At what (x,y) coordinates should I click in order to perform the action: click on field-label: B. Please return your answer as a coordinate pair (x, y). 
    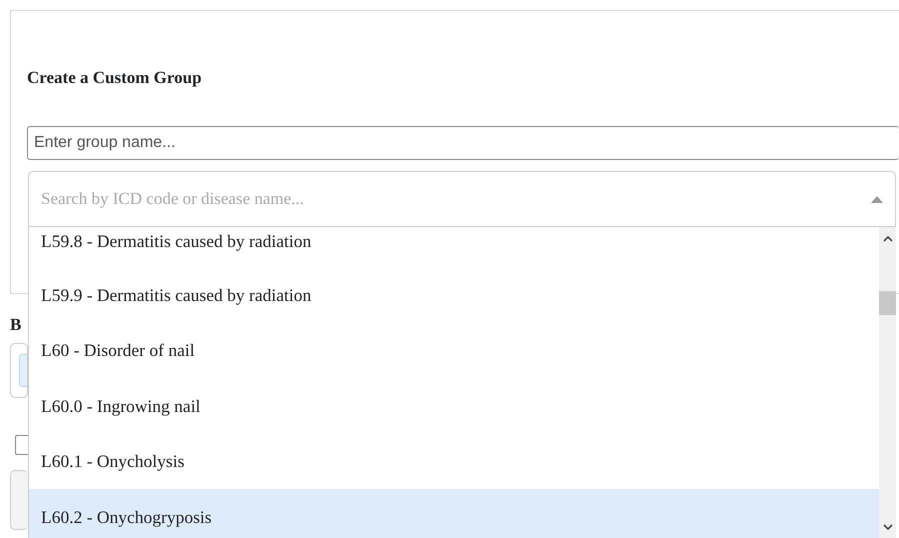
    Looking at the image, I should click on (16, 325).